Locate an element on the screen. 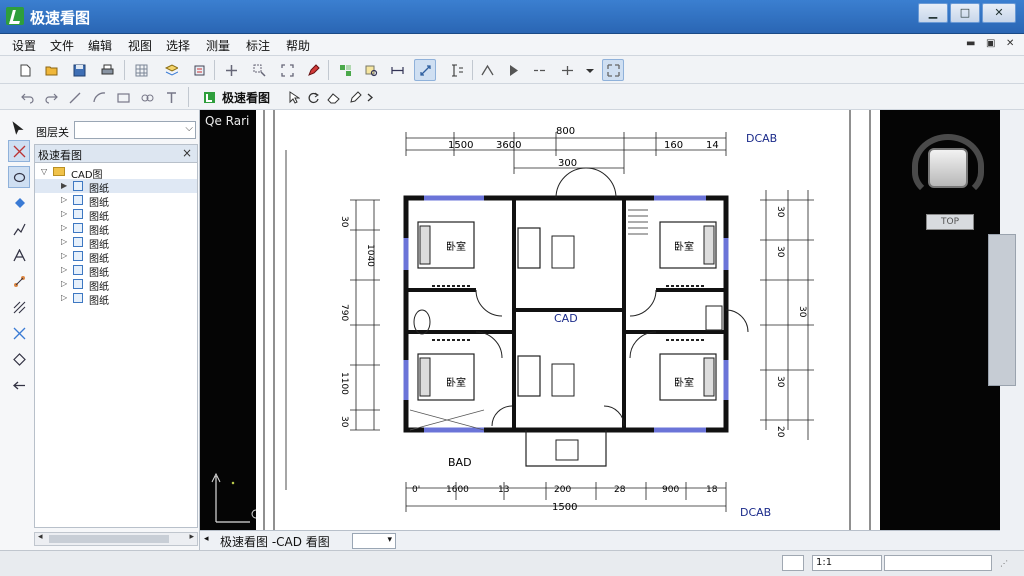  expand-icon: ▽ is located at coordinates (44, 171).